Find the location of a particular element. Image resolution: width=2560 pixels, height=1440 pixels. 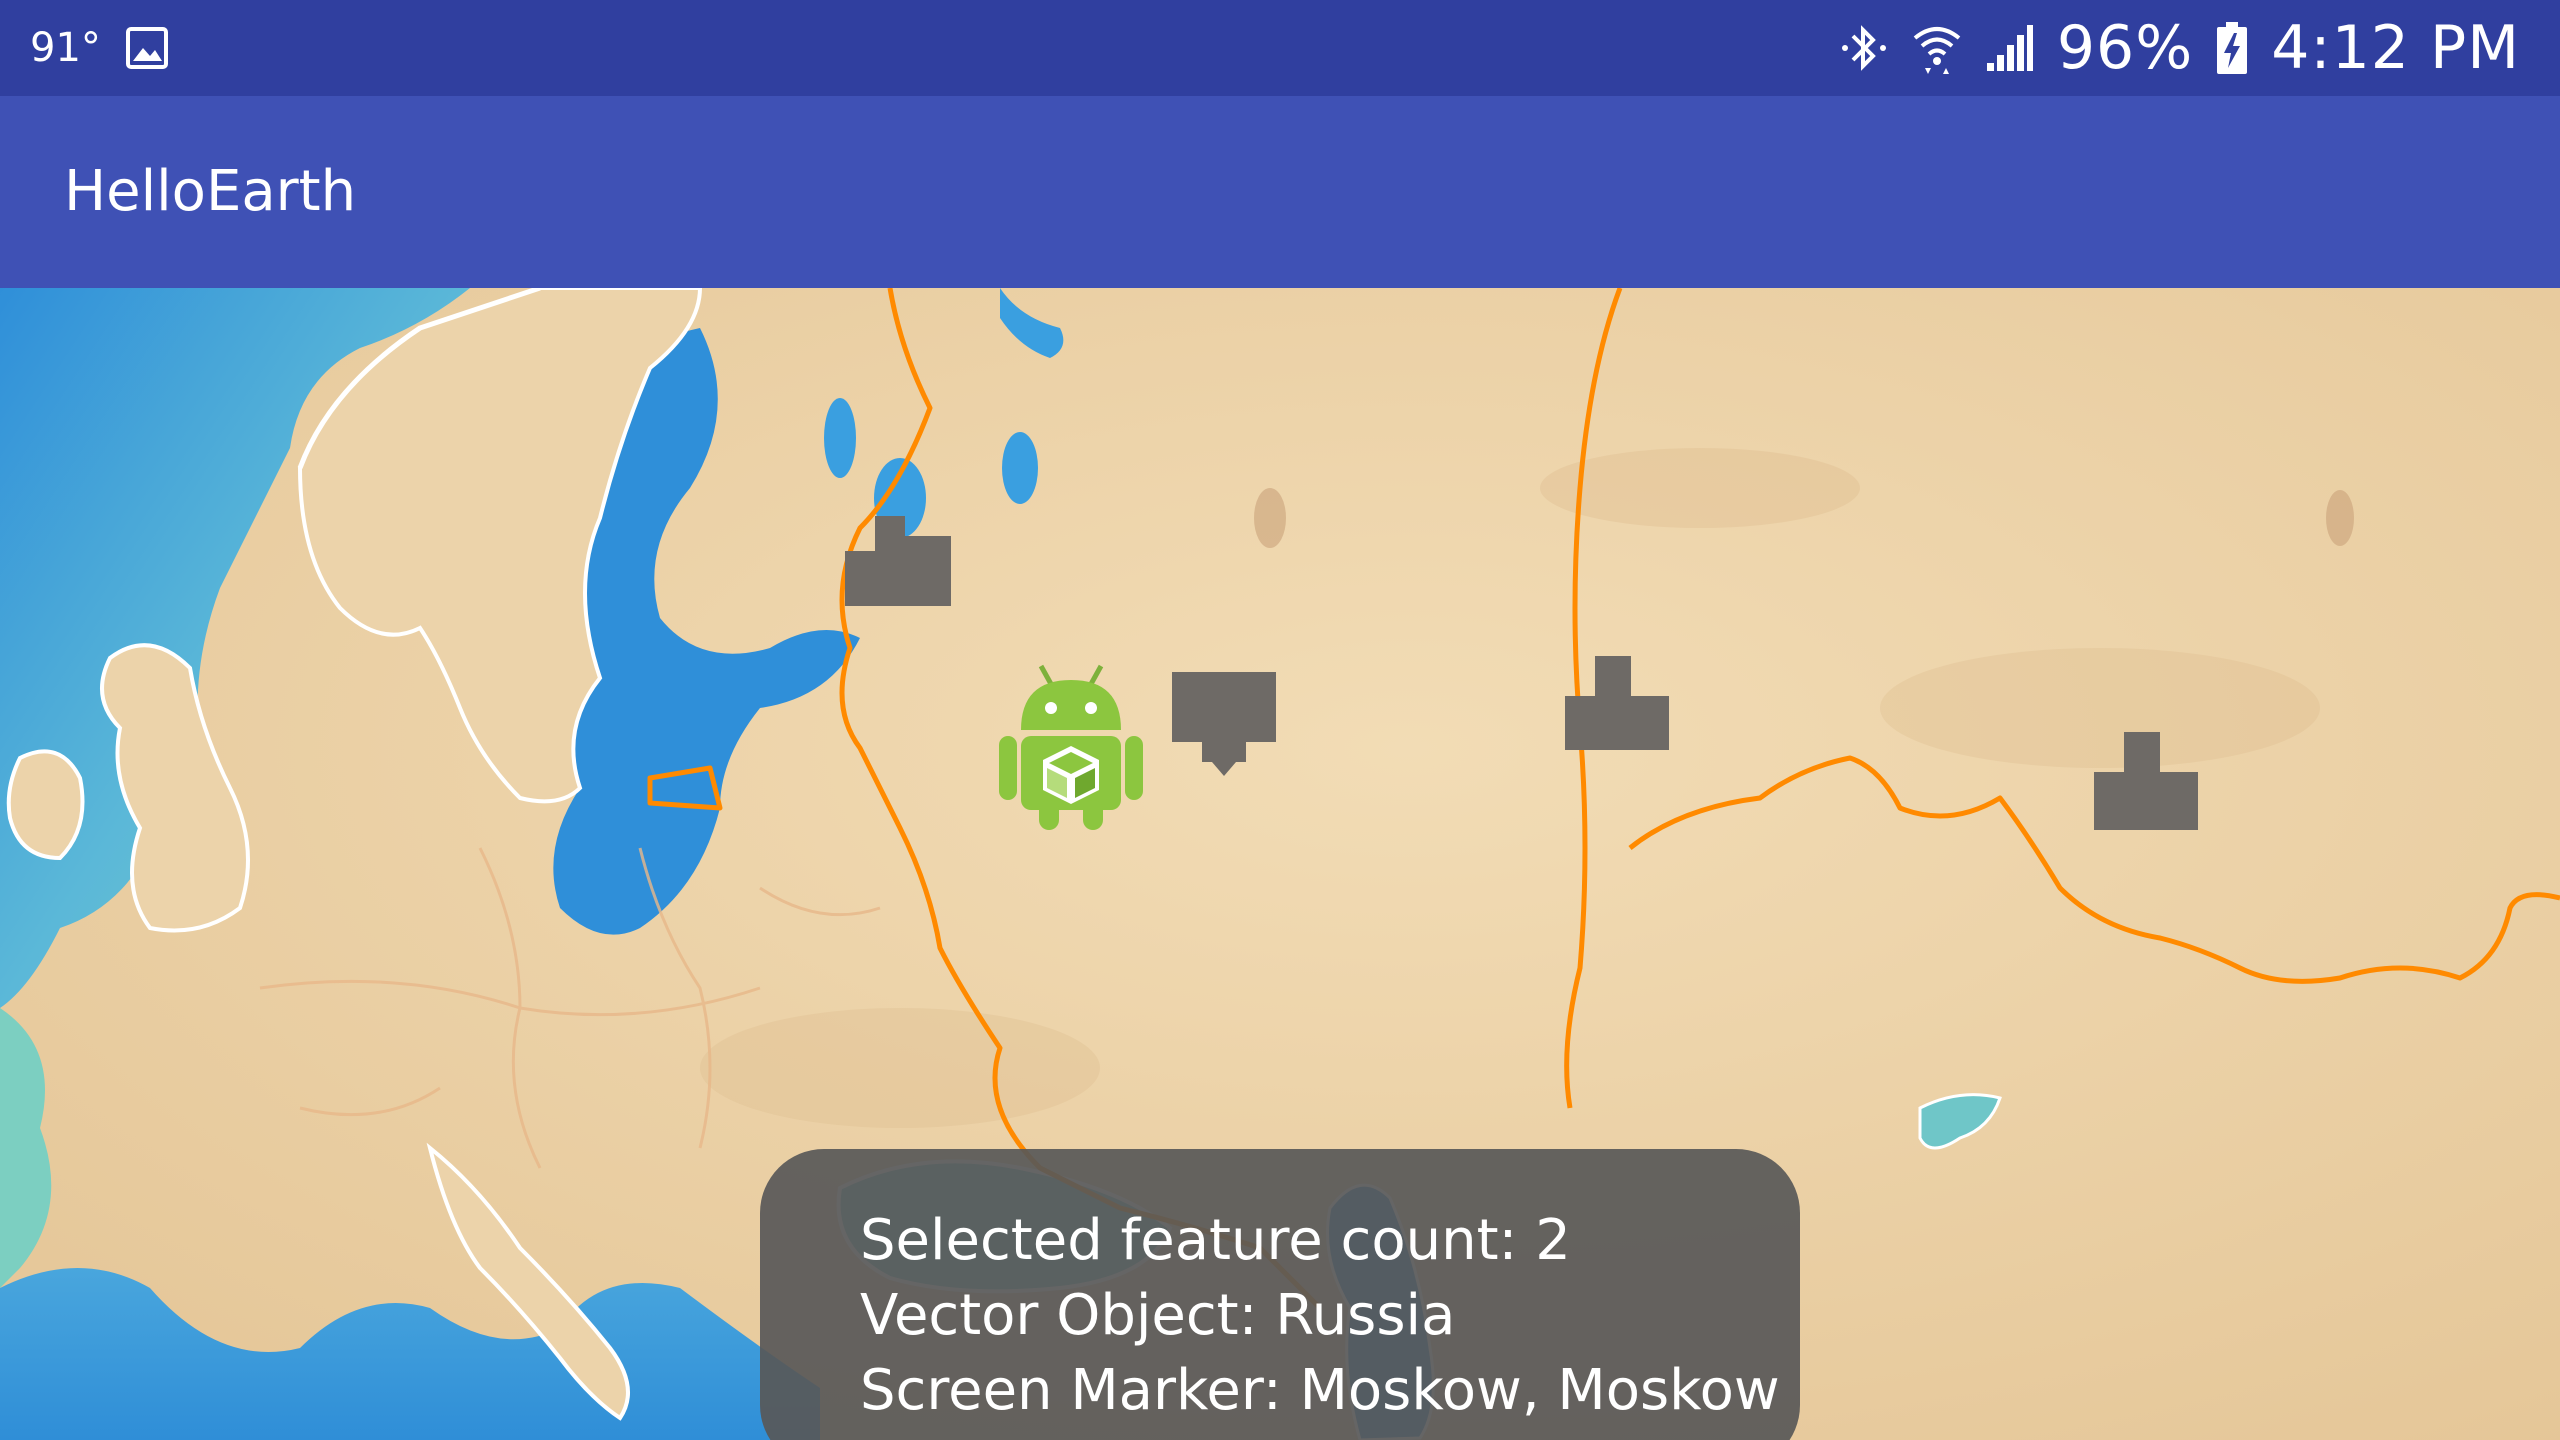

toast-line-screen-marker: Screen Marker: Moskow, Moskow is located at coordinates (1320, 1390).